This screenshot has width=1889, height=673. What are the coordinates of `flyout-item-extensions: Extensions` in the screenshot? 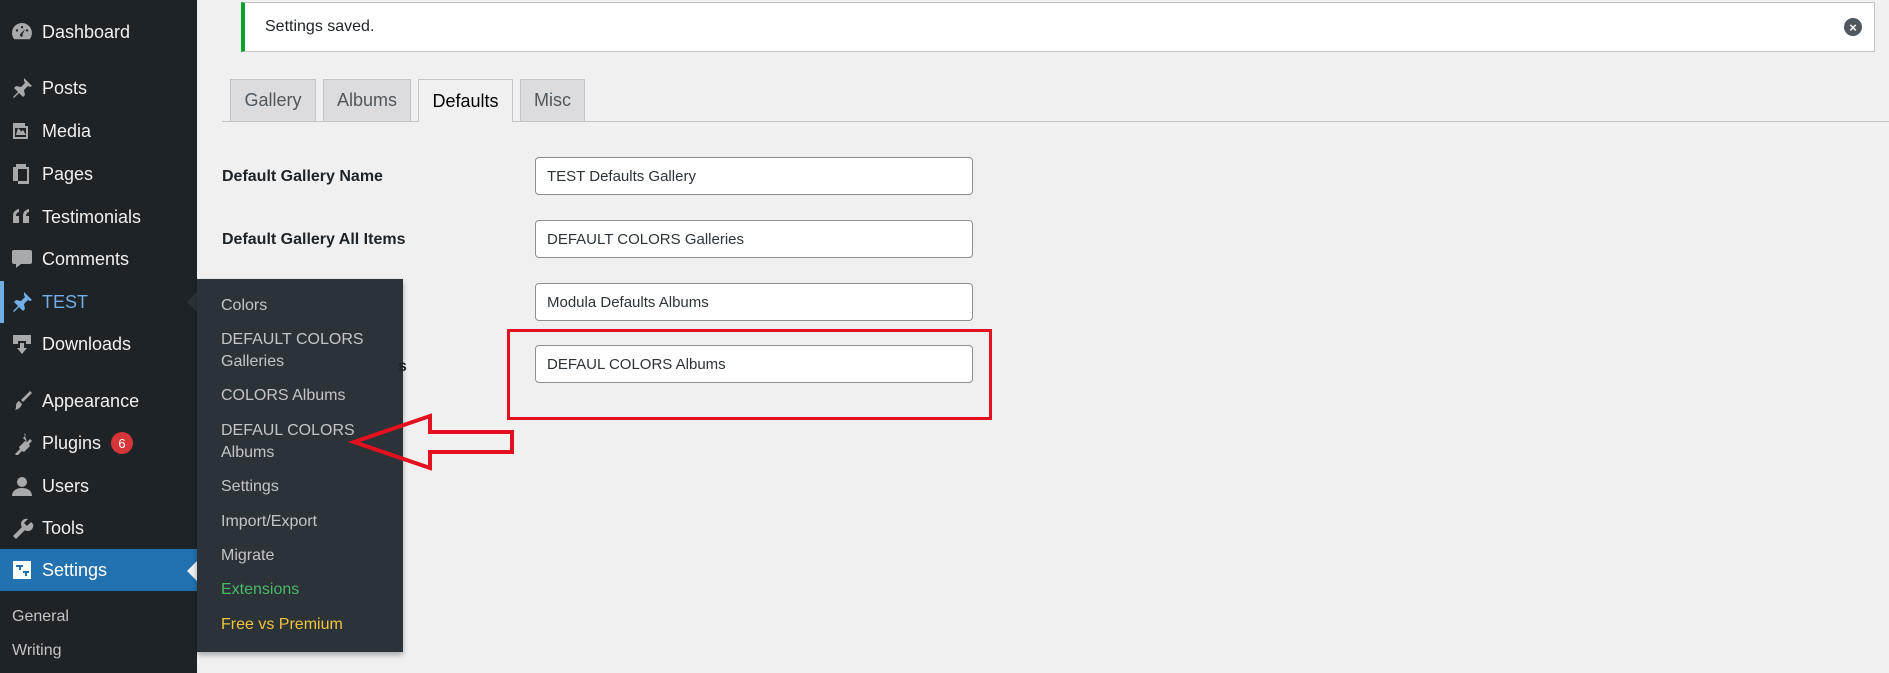 It's located at (306, 590).